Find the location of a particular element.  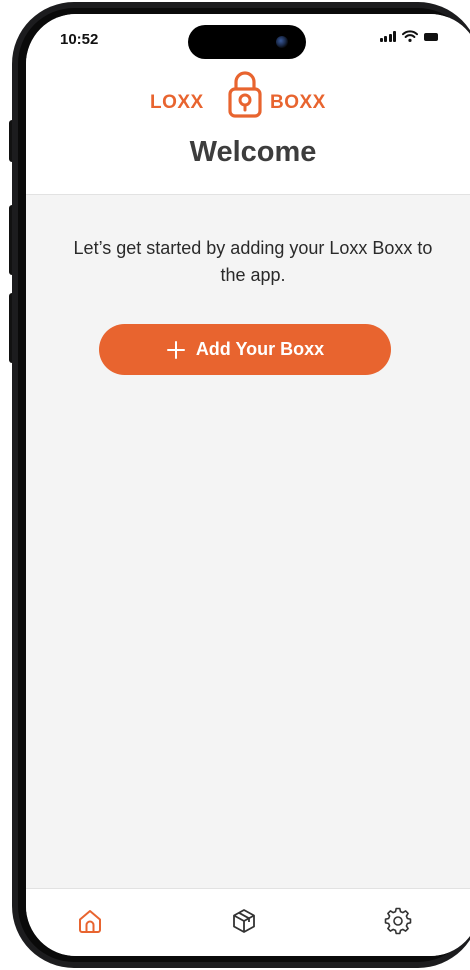

status-time: 10:52 is located at coordinates (79, 39).